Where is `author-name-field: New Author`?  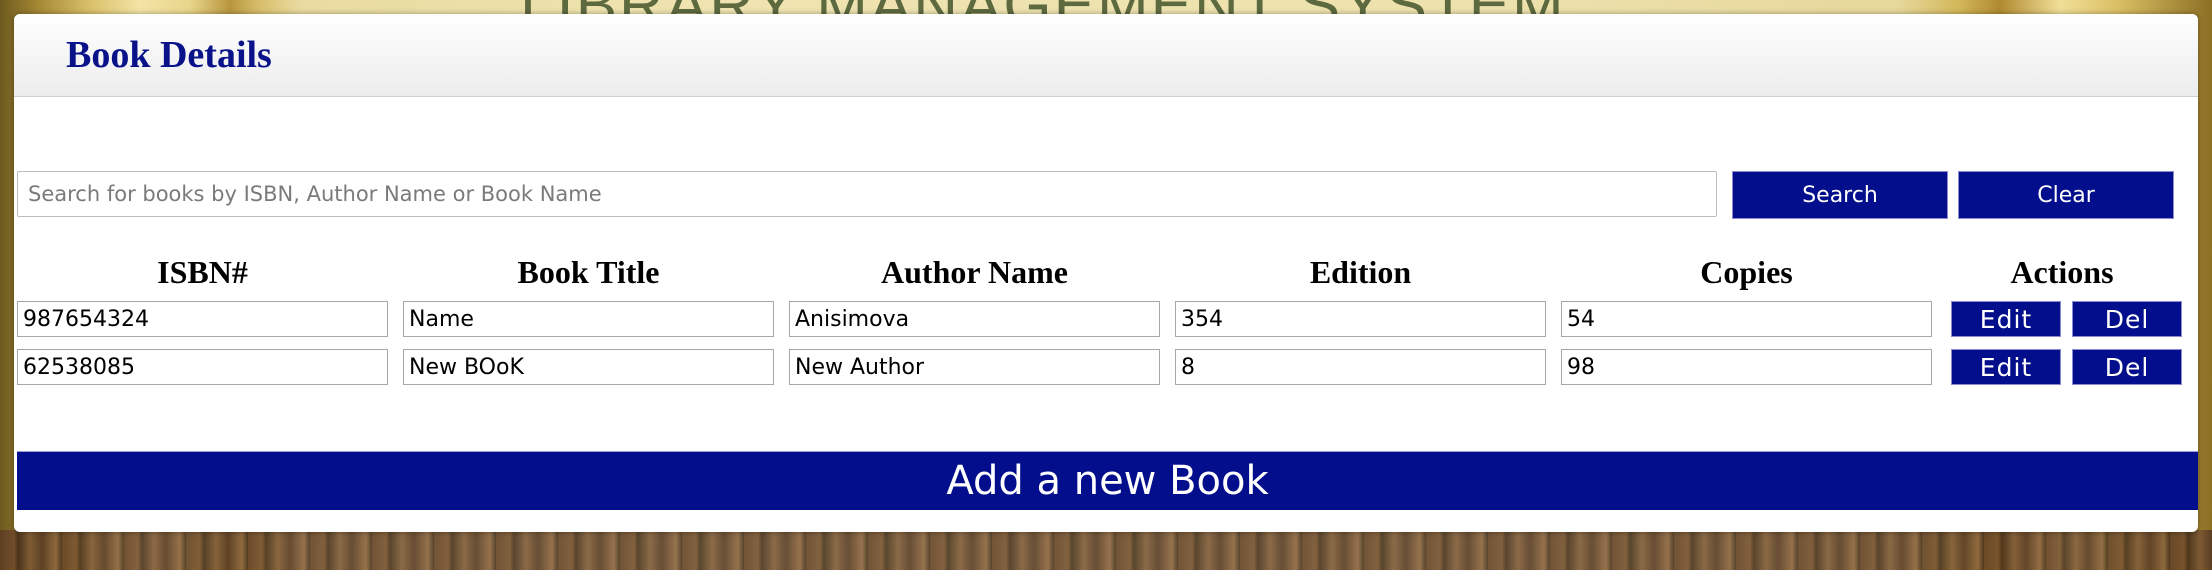
author-name-field: New Author is located at coordinates (974, 367).